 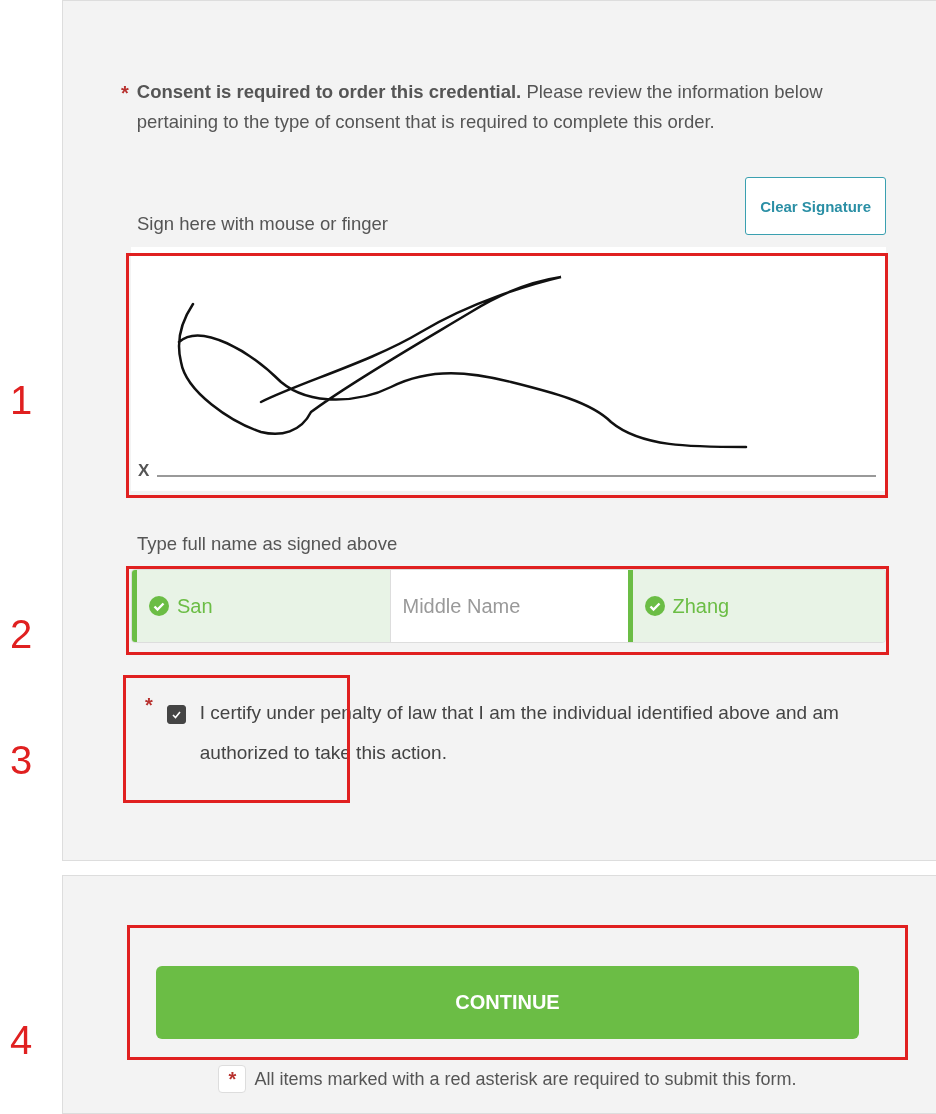 I want to click on full-name-label: Type full name as signed above, so click(x=268, y=544).